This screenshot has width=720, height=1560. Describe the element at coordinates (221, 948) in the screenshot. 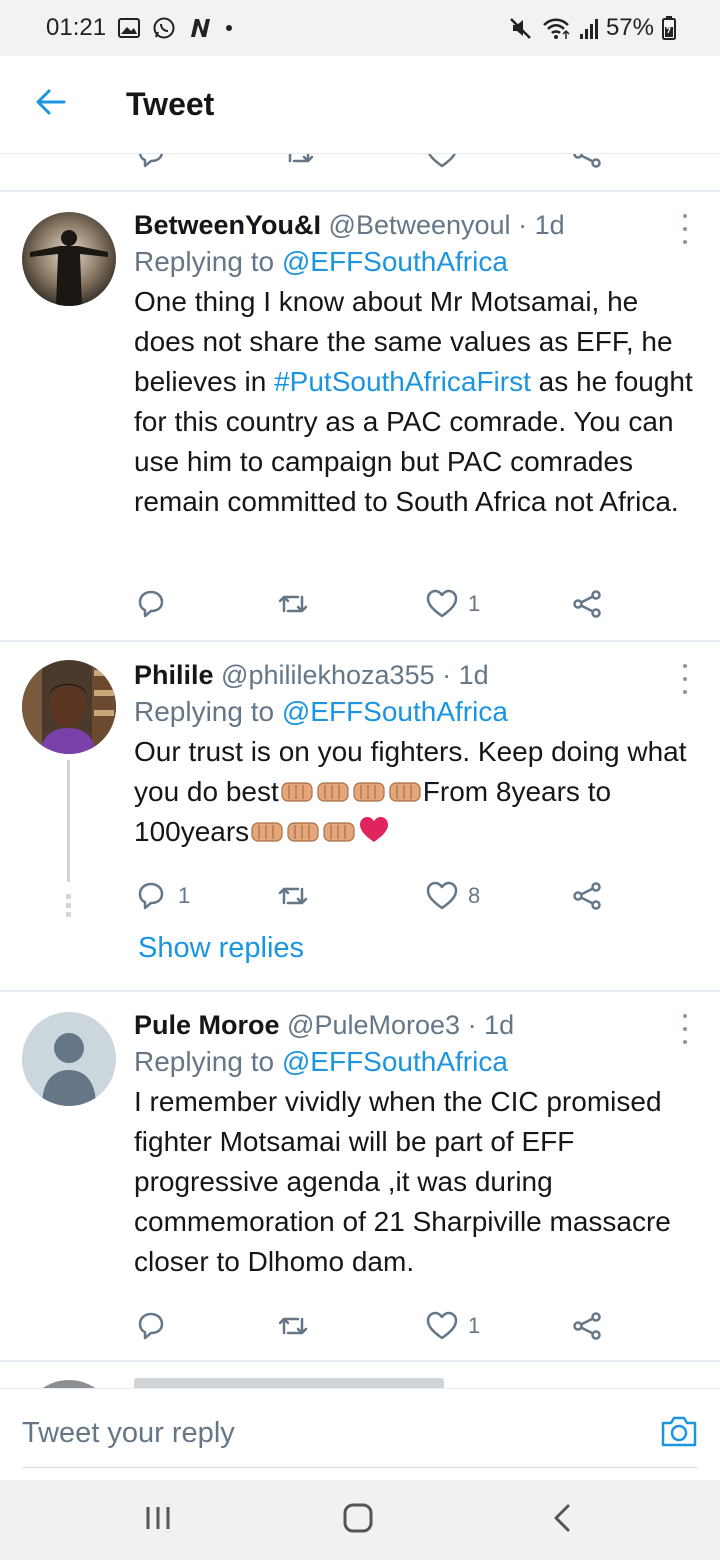

I see `show-replies-link: Show replies` at that location.